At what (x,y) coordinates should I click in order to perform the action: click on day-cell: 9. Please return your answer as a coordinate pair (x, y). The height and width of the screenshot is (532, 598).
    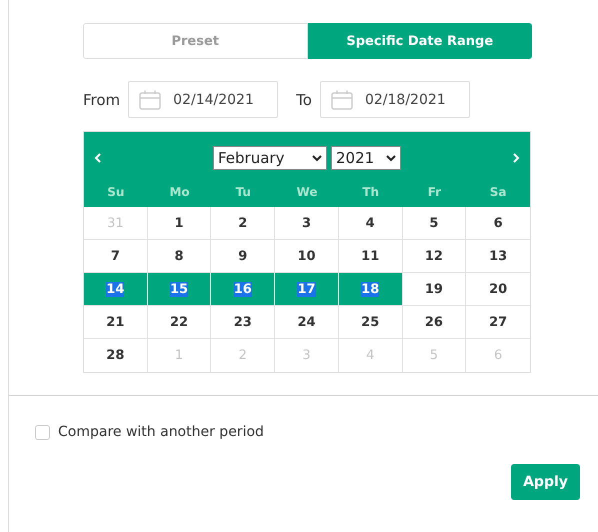
    Looking at the image, I should click on (243, 256).